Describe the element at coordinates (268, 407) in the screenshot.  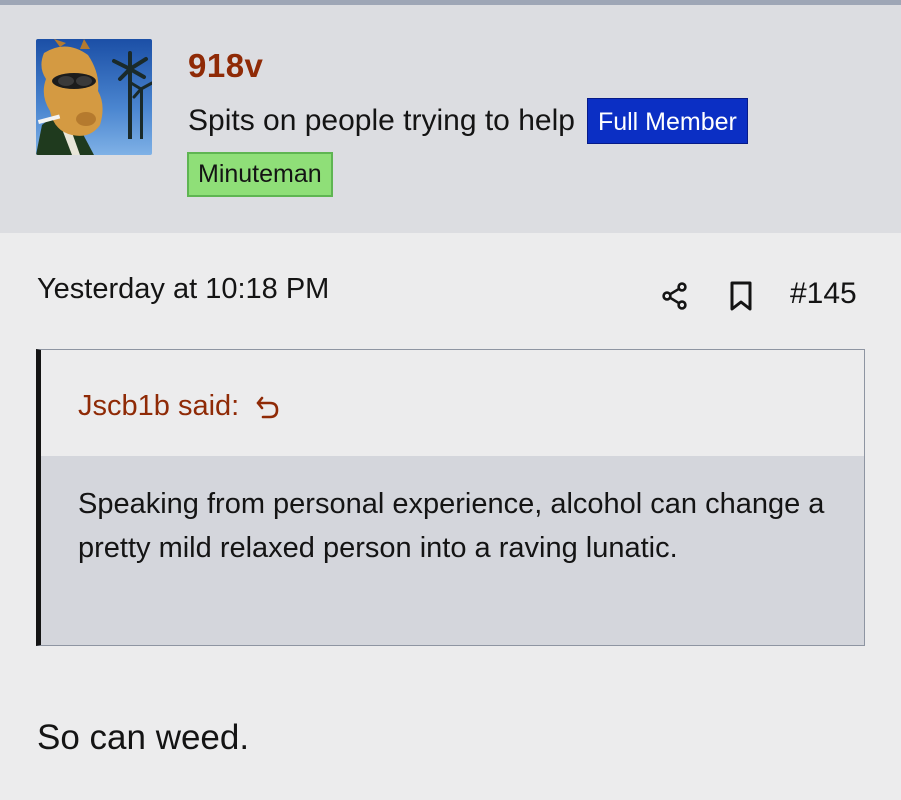
I see `return-arrow-icon` at that location.